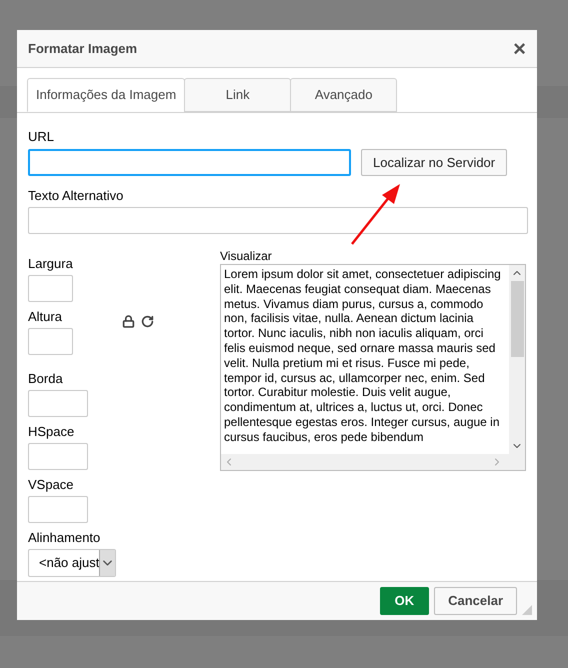  Describe the element at coordinates (128, 321) in the screenshot. I see `lock-icon` at that location.